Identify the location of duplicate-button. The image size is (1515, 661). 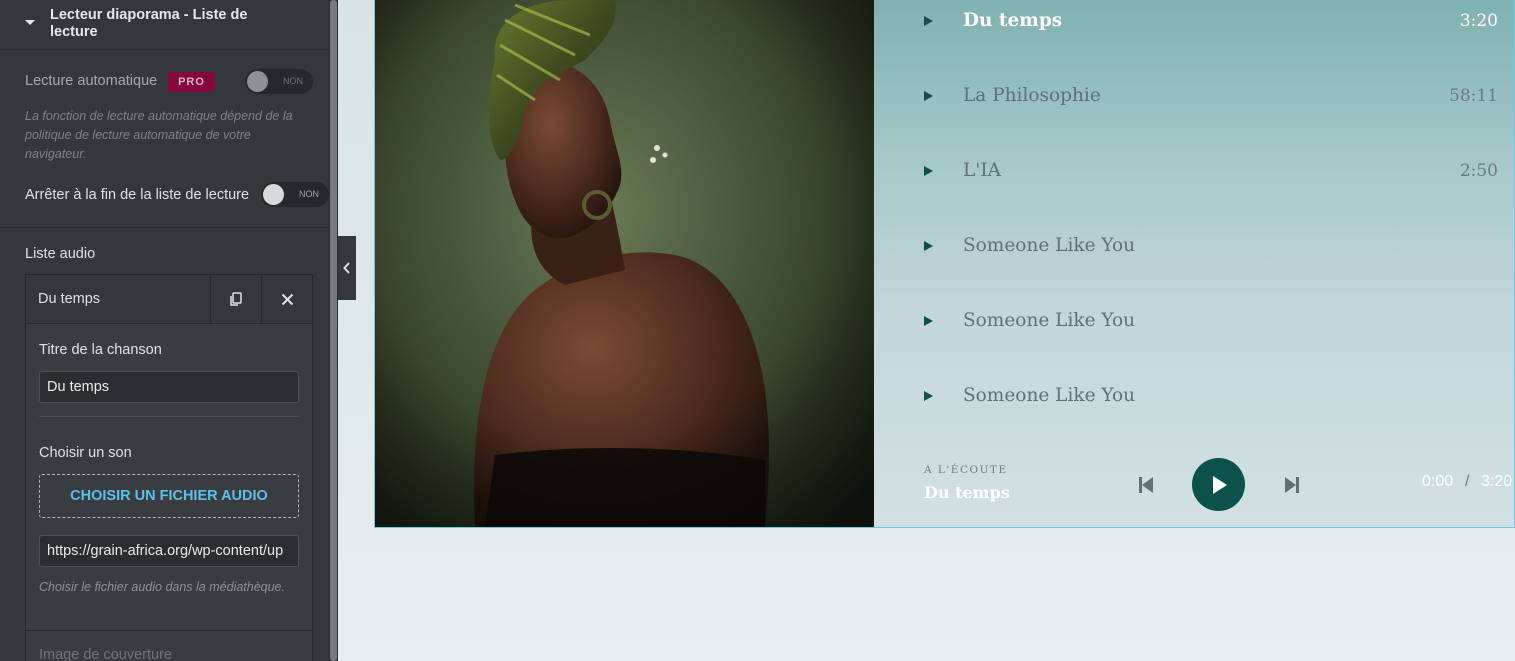
(235, 299).